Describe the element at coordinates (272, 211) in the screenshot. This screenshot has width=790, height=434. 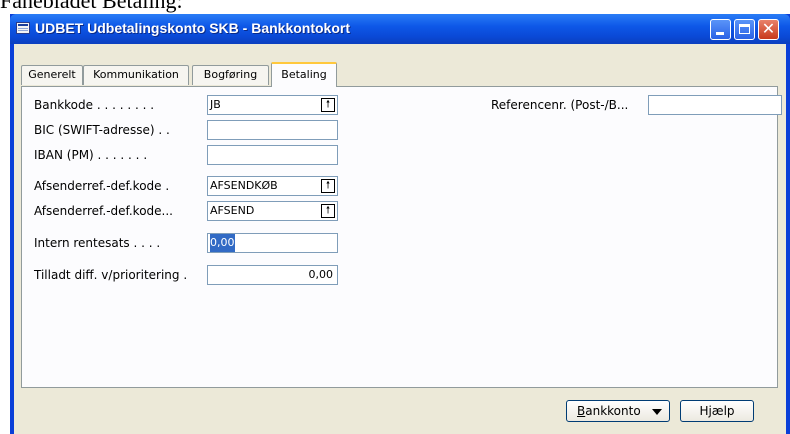
I see `afsenderref-2-field: AFSEND 🠕` at that location.